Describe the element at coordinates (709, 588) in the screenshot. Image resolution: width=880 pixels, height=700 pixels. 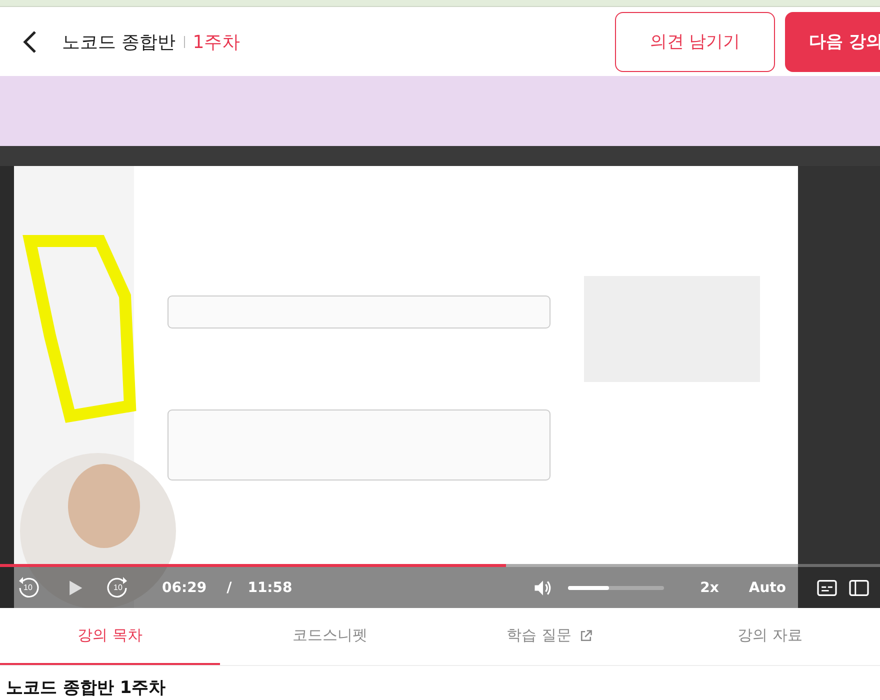
I see `speed-button: 2x` at that location.